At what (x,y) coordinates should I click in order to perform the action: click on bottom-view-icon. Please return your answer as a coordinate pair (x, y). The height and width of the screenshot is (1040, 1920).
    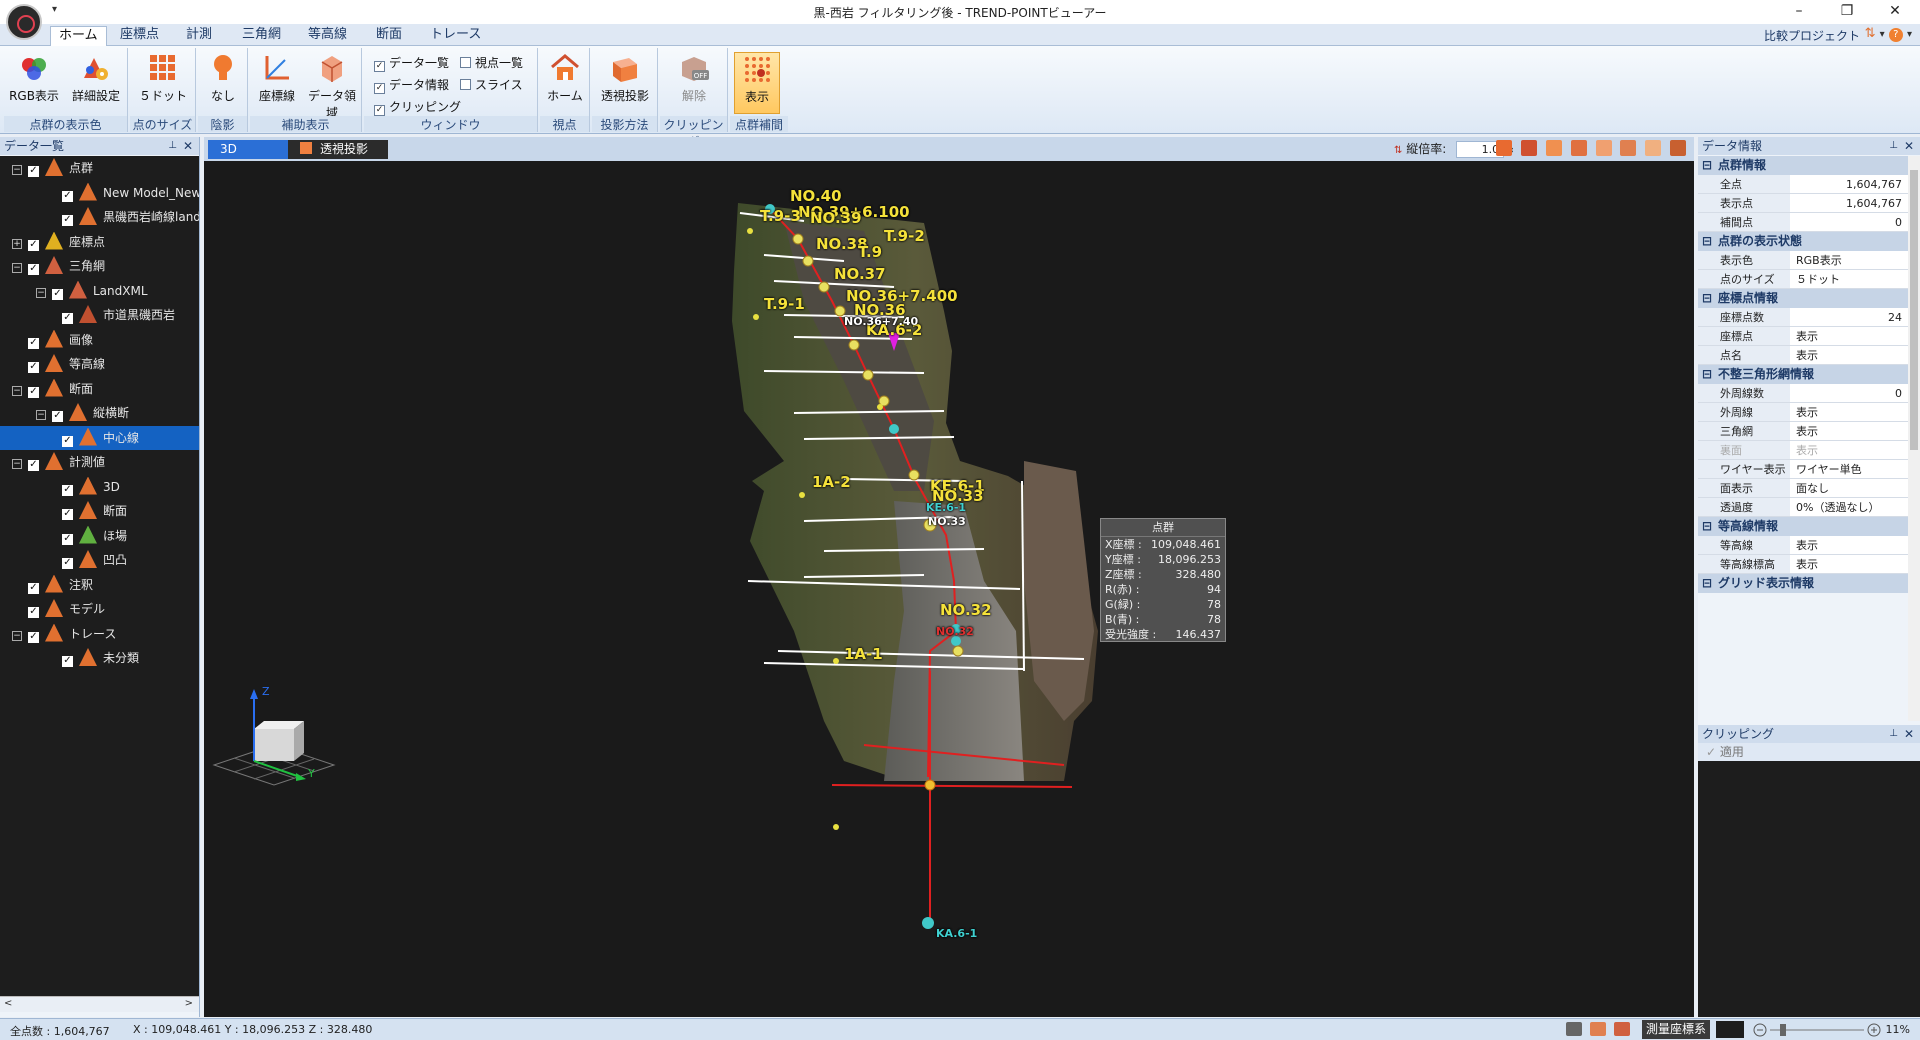
    Looking at the image, I should click on (1628, 148).